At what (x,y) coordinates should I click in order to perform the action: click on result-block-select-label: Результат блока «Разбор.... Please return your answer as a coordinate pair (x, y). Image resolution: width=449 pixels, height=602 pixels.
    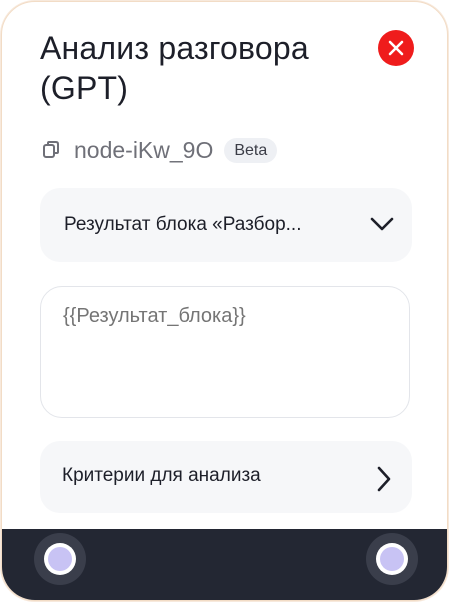
    Looking at the image, I should click on (183, 224).